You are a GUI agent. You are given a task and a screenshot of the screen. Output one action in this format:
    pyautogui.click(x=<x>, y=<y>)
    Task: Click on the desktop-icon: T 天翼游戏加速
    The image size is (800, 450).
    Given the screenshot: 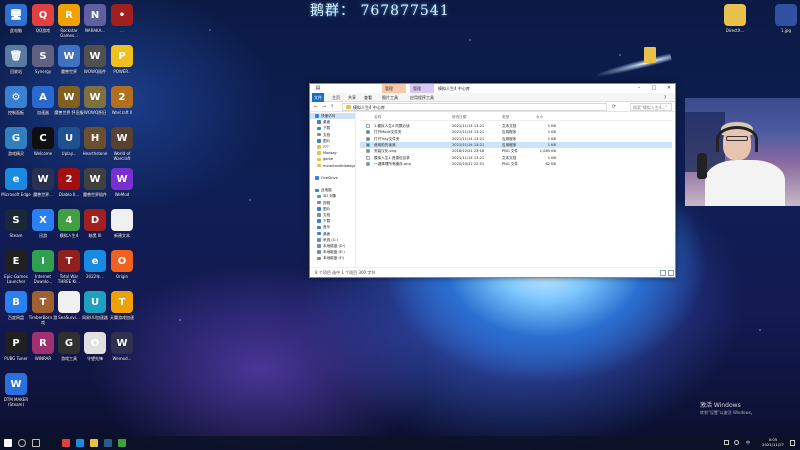 What is the action you would take?
    pyautogui.click(x=122, y=308)
    